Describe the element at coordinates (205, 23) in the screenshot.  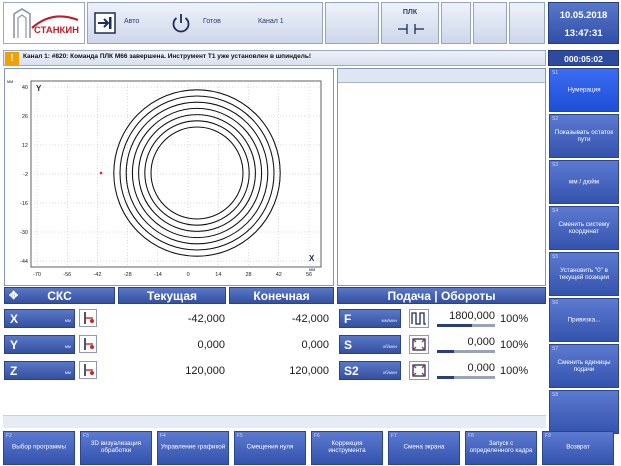
I see `mode-panel: Авто Готов Канал 1` at that location.